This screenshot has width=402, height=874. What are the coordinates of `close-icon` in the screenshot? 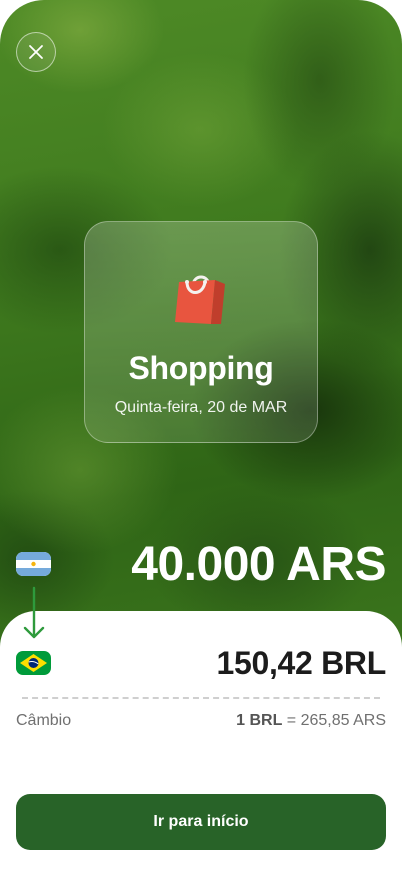 It's located at (36, 52).